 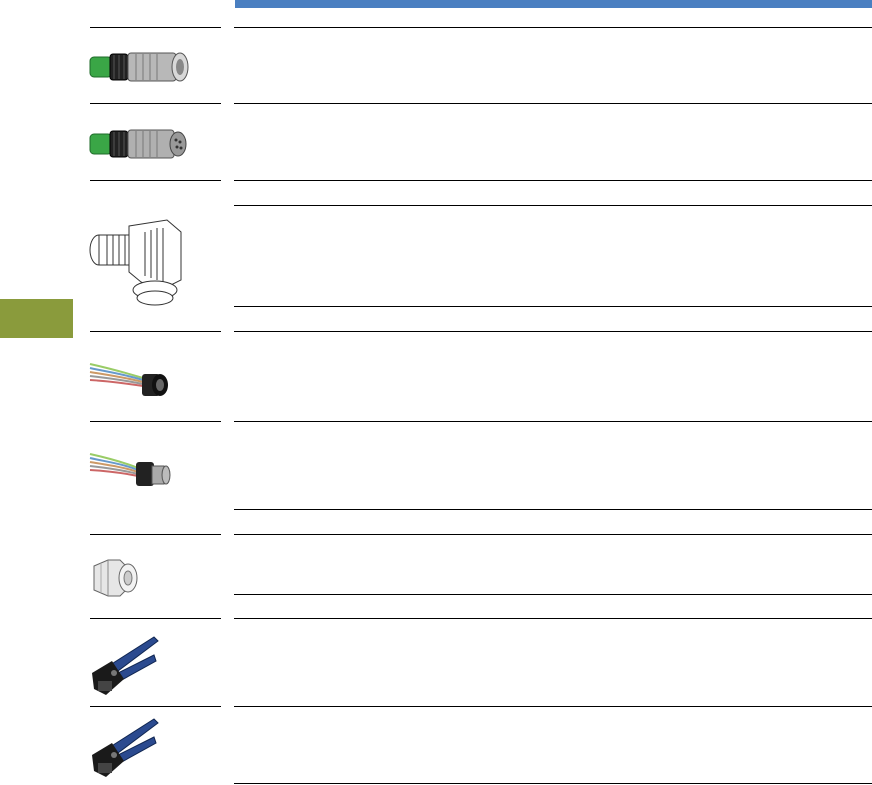 I want to click on straight-female-connector-image, so click(x=143, y=67).